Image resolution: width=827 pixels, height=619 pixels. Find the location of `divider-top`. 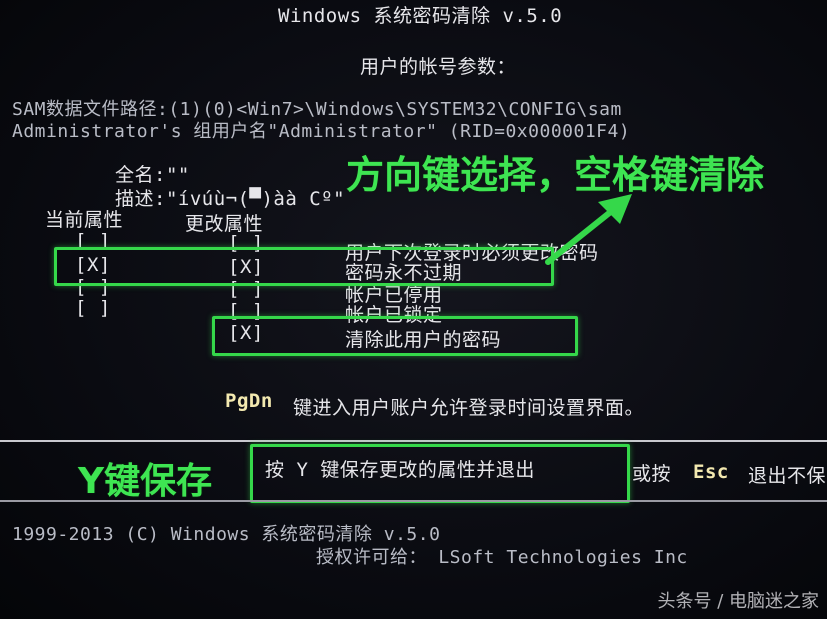

divider-top is located at coordinates (413, 441).